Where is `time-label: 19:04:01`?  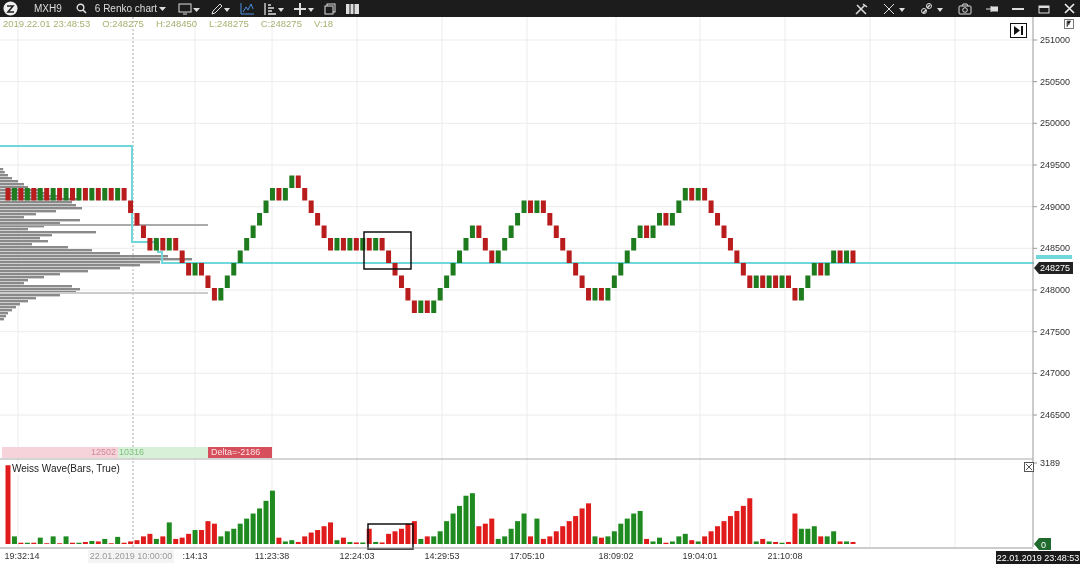 time-label: 19:04:01 is located at coordinates (700, 556).